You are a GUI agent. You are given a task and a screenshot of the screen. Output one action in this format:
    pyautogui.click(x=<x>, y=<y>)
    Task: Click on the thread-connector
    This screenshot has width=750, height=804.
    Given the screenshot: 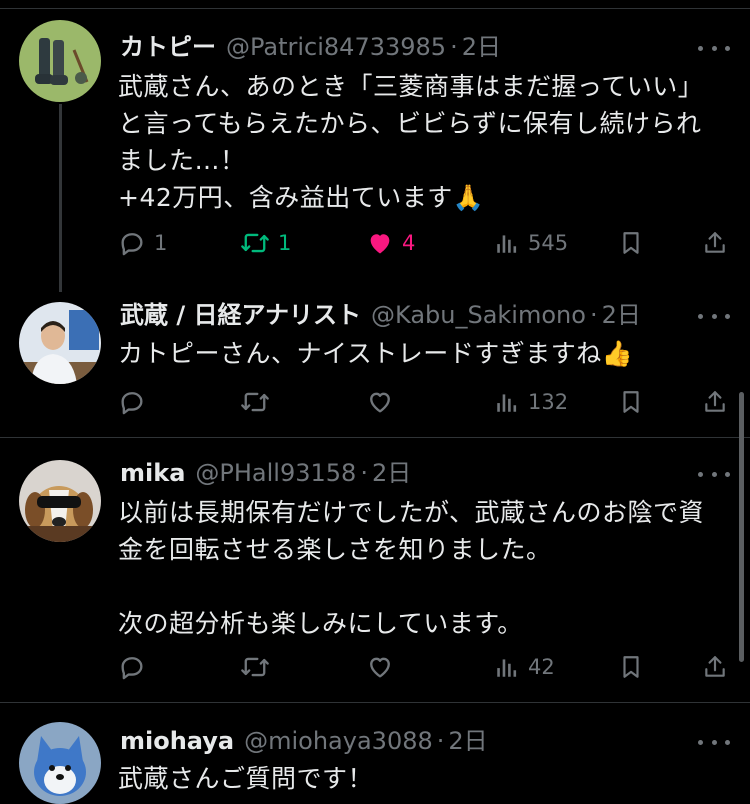 What is the action you would take?
    pyautogui.click(x=60, y=198)
    